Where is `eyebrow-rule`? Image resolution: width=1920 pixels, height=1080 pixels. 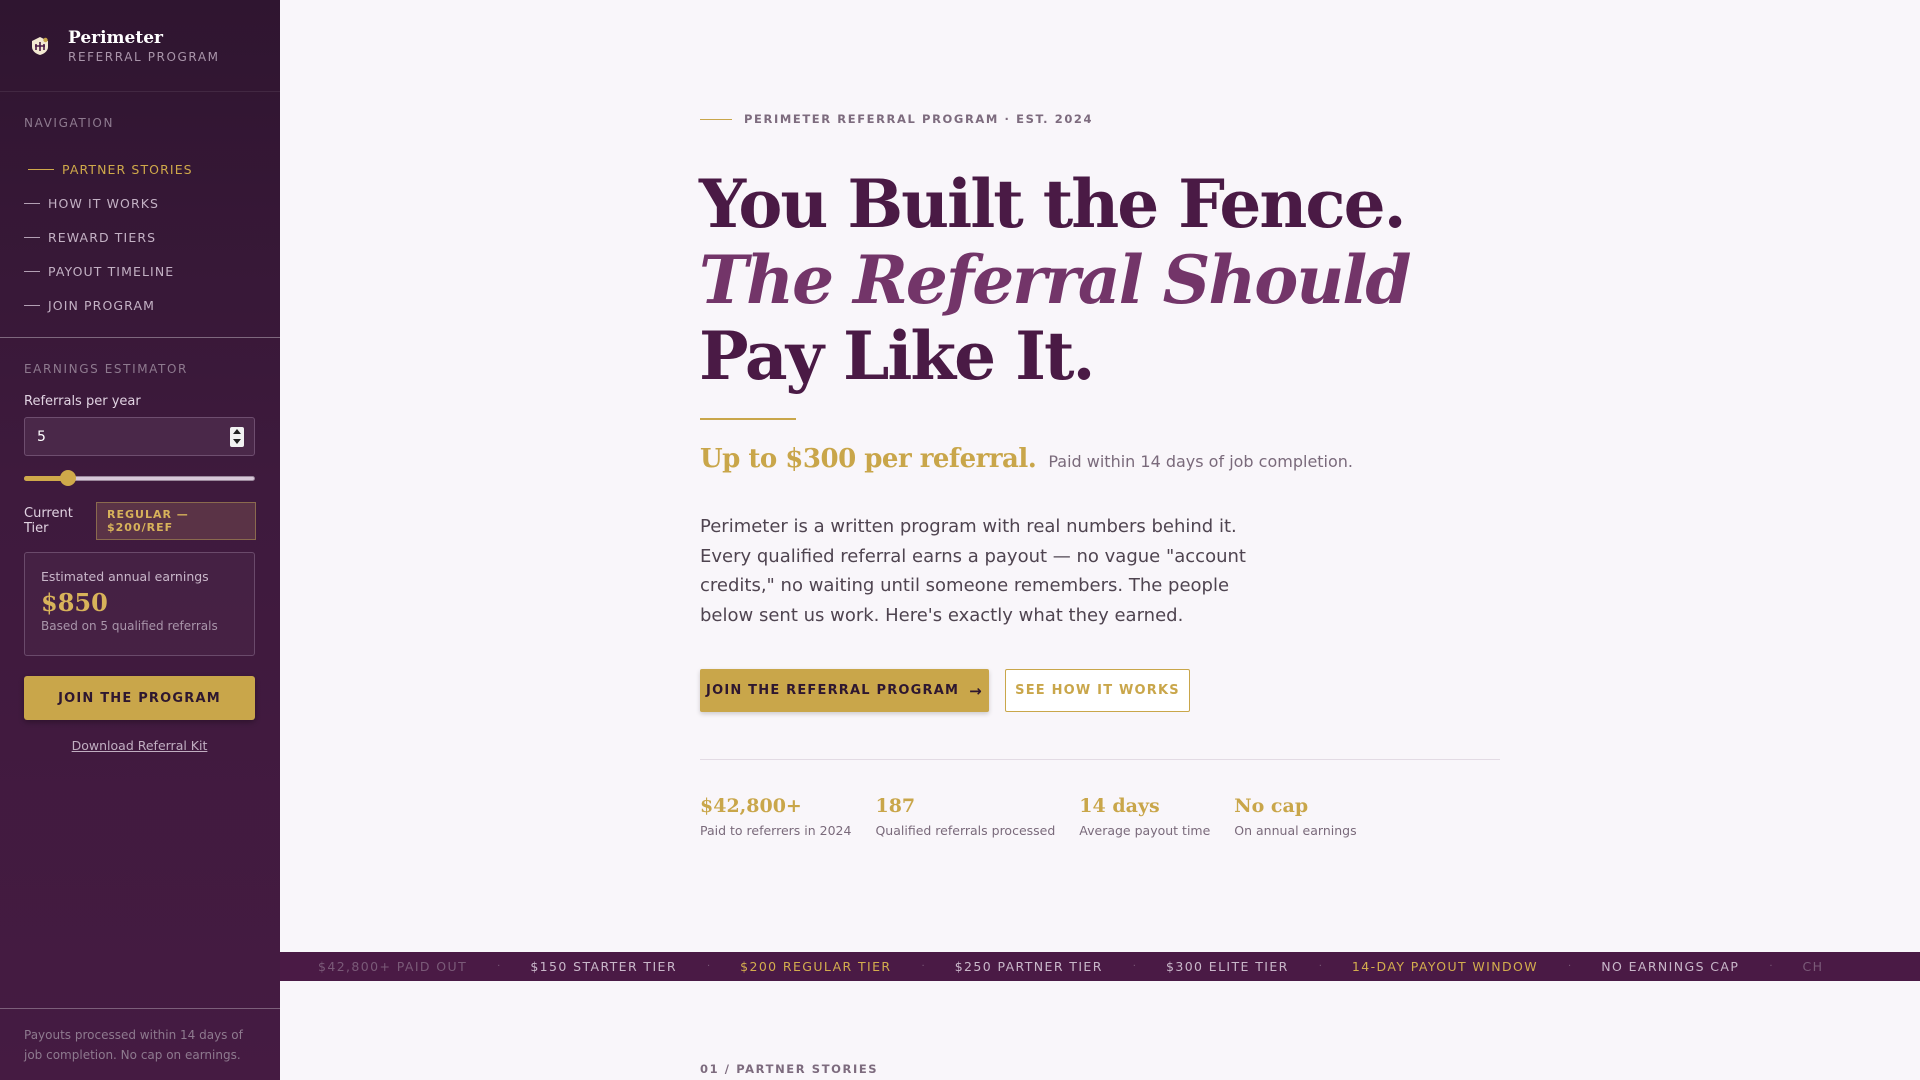 eyebrow-rule is located at coordinates (716, 119).